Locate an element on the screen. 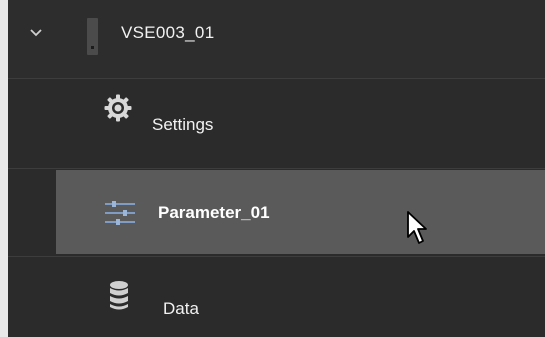 The image size is (545, 337). gear-icon is located at coordinates (118, 108).